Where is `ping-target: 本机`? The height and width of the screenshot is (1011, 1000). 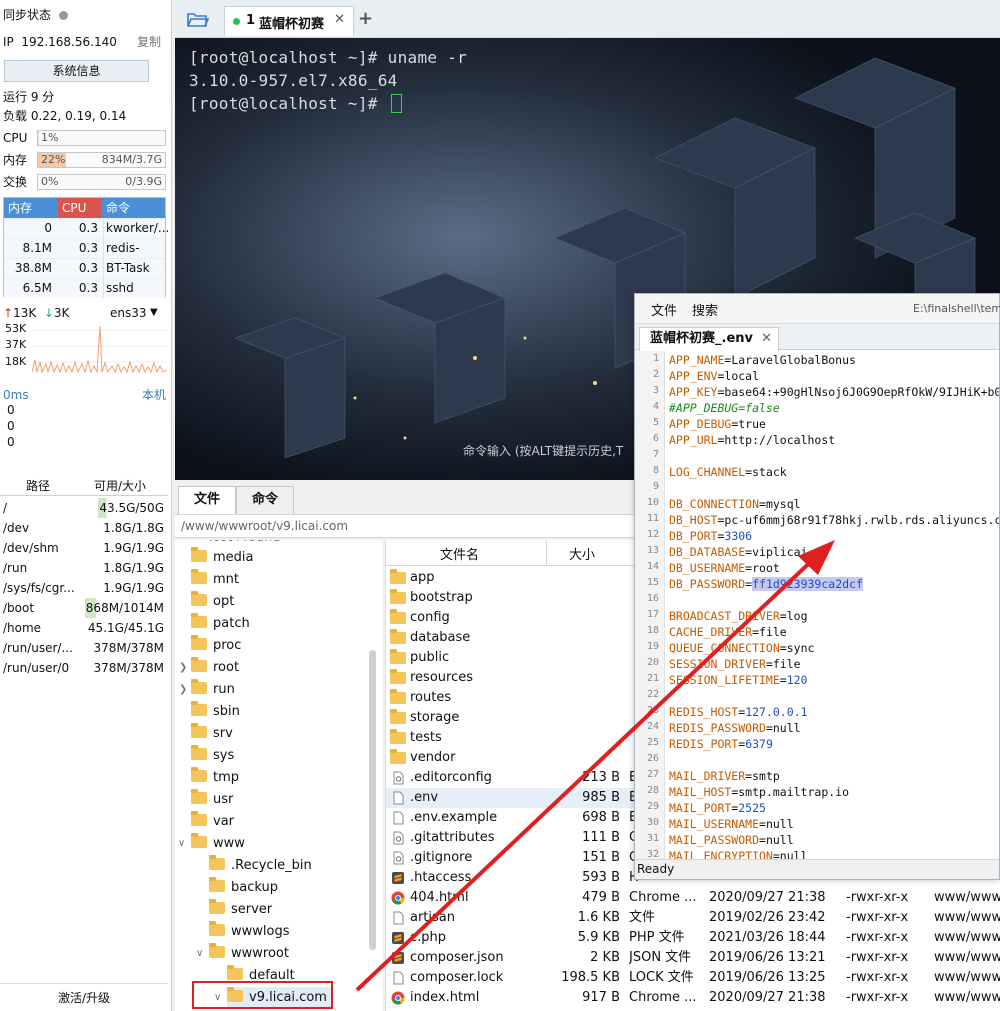 ping-target: 本机 is located at coordinates (154, 395).